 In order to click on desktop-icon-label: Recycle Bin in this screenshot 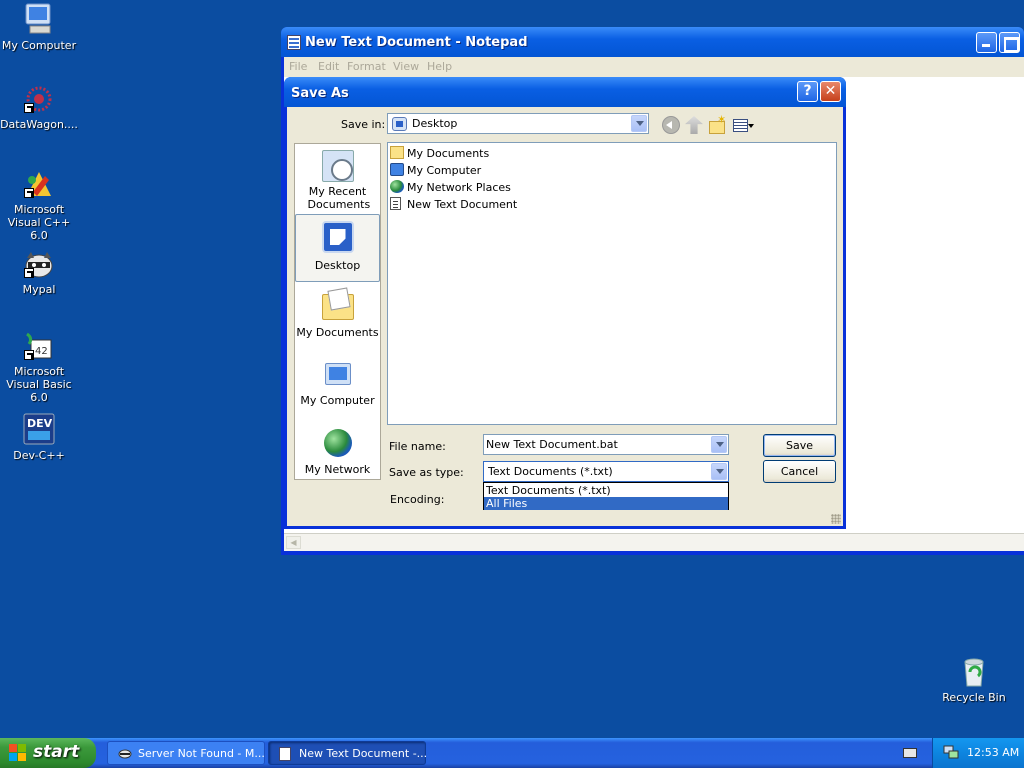, I will do `click(974, 697)`.